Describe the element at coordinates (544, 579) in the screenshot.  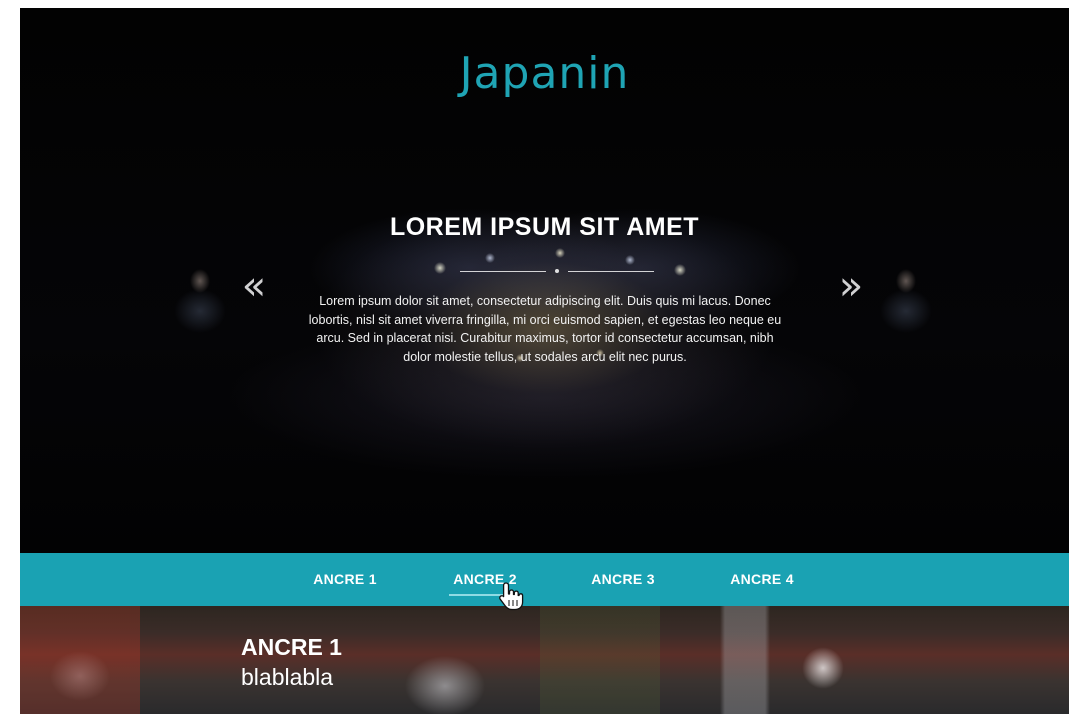
I see `anchor-navbar: ANCRE 1 ANCRE 2 ANCRE 3 ANCRE 4` at that location.